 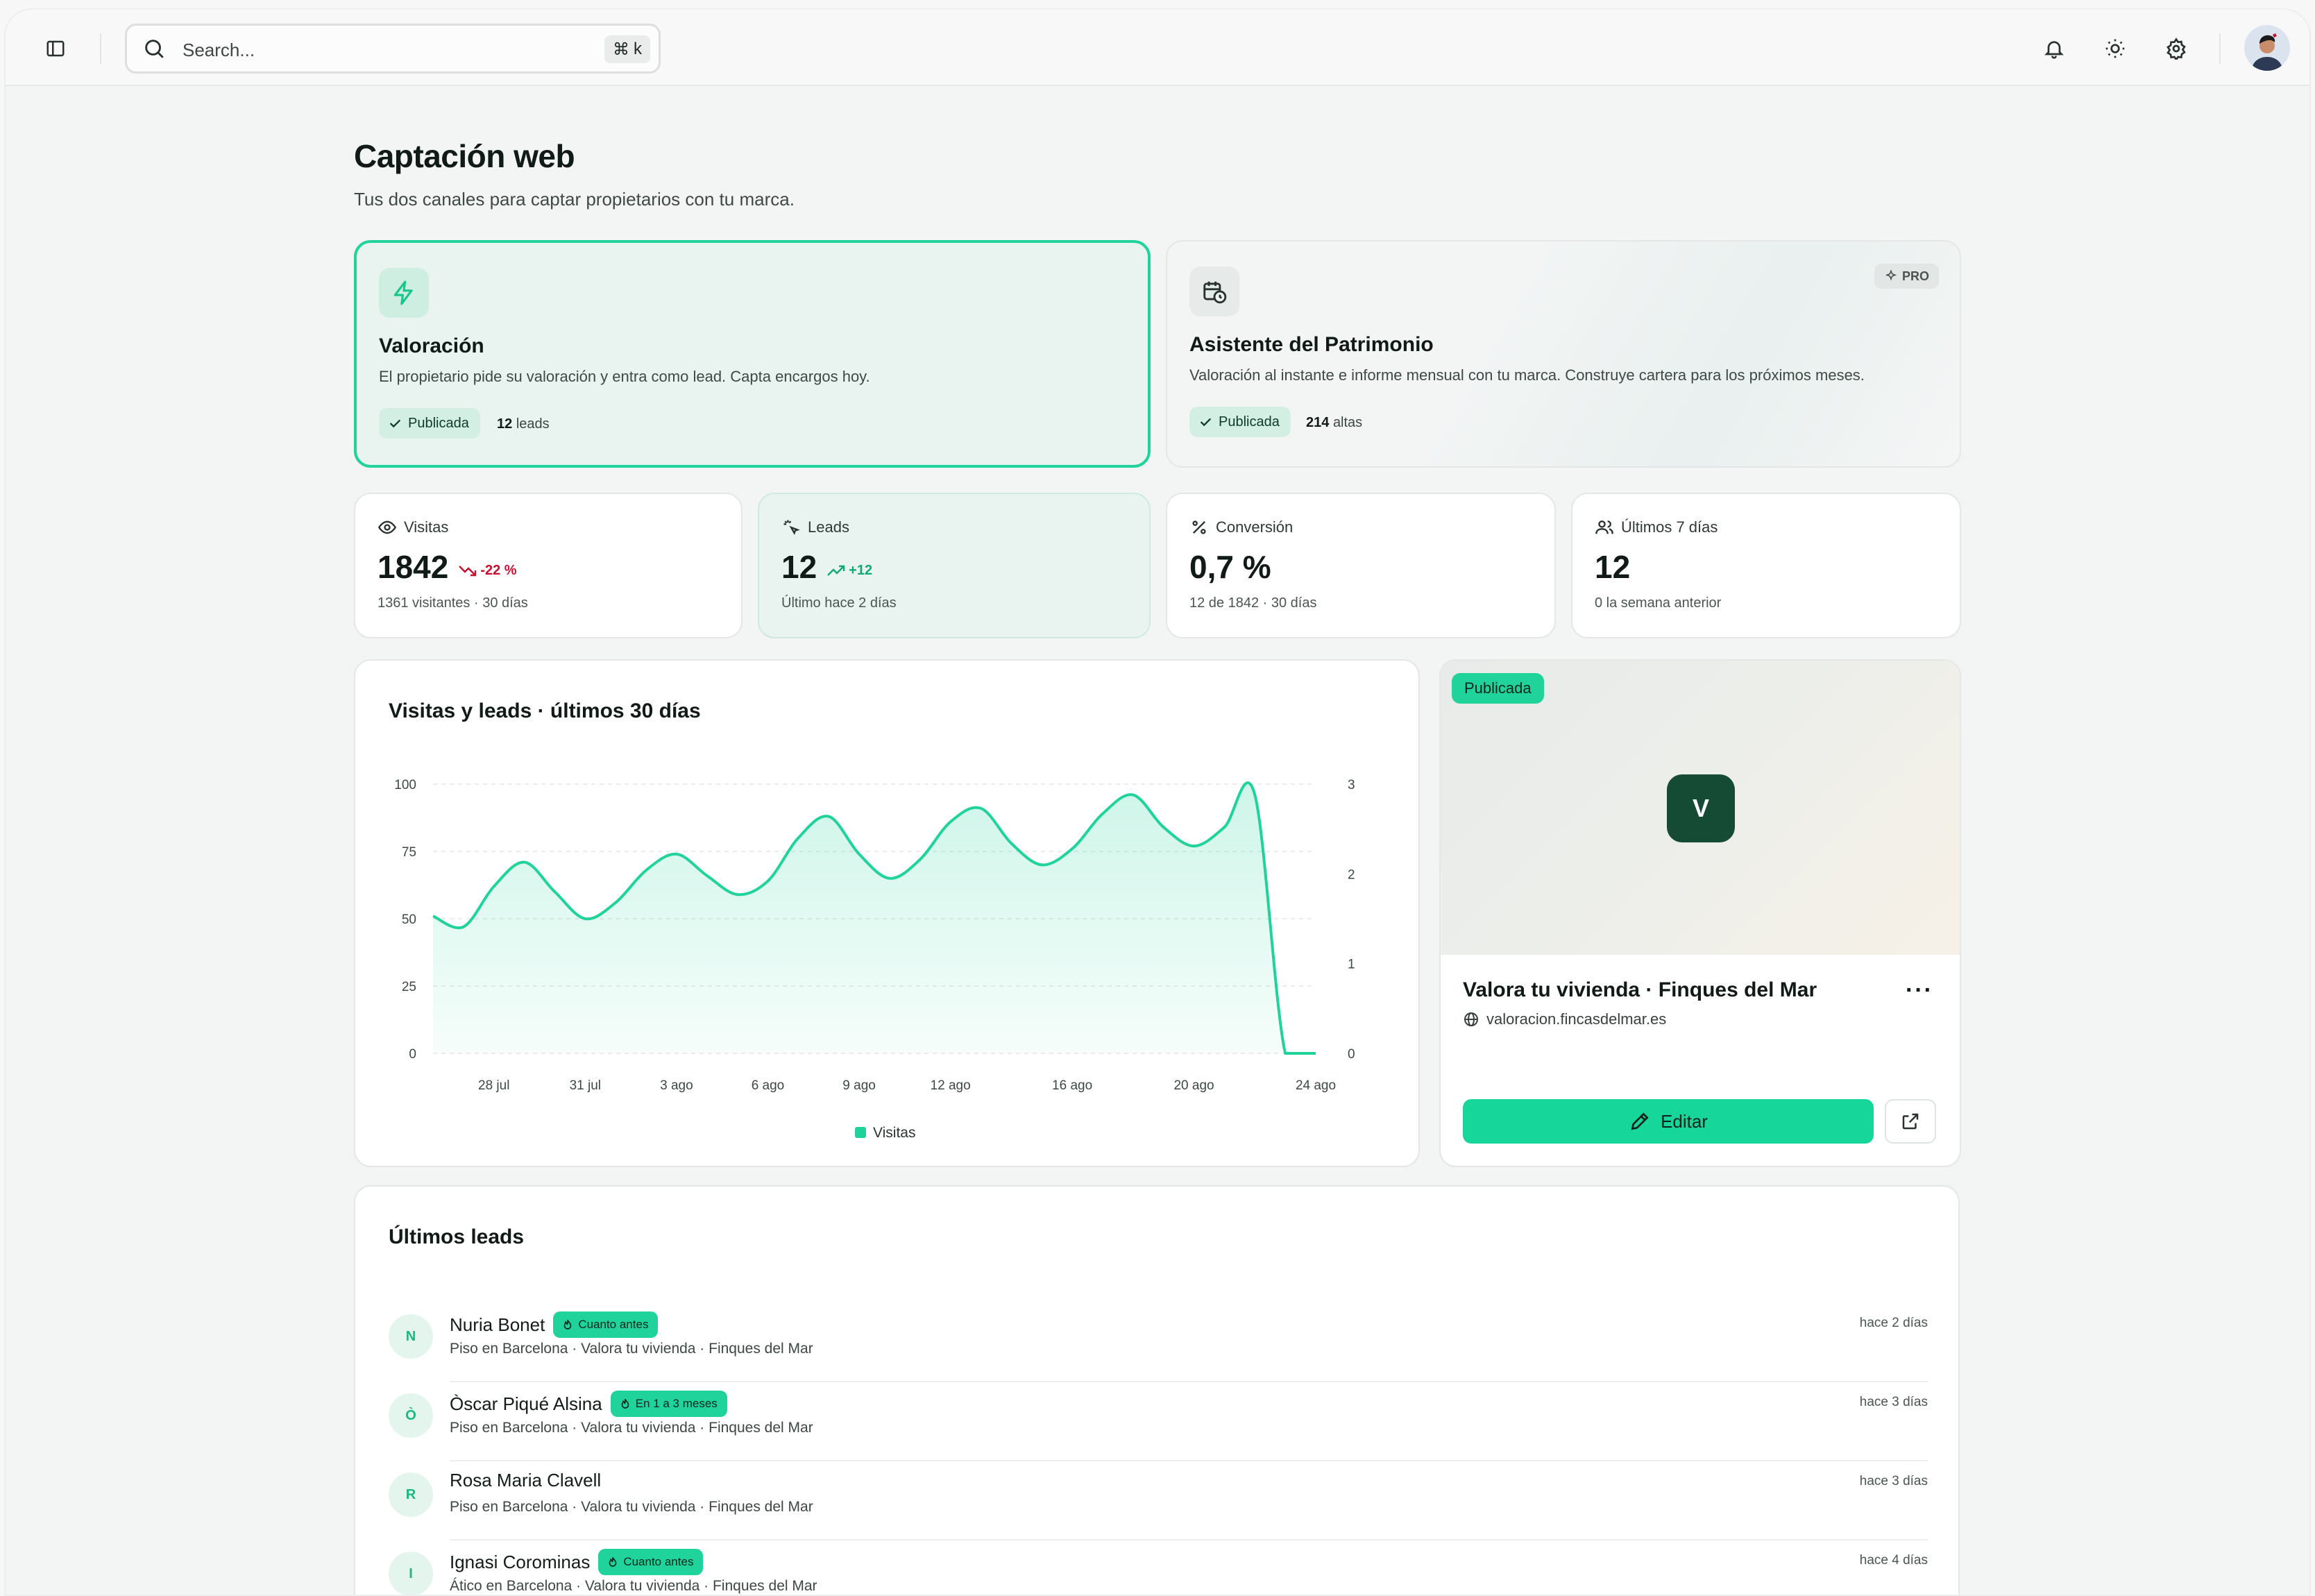 What do you see at coordinates (2054, 48) in the screenshot?
I see `bell-icon` at bounding box center [2054, 48].